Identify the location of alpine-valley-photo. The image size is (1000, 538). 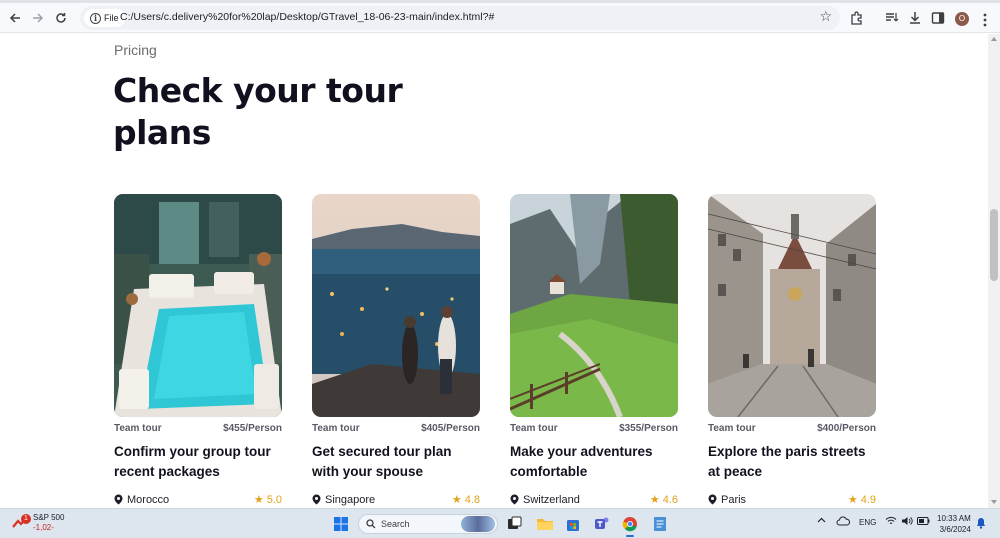
(594, 305).